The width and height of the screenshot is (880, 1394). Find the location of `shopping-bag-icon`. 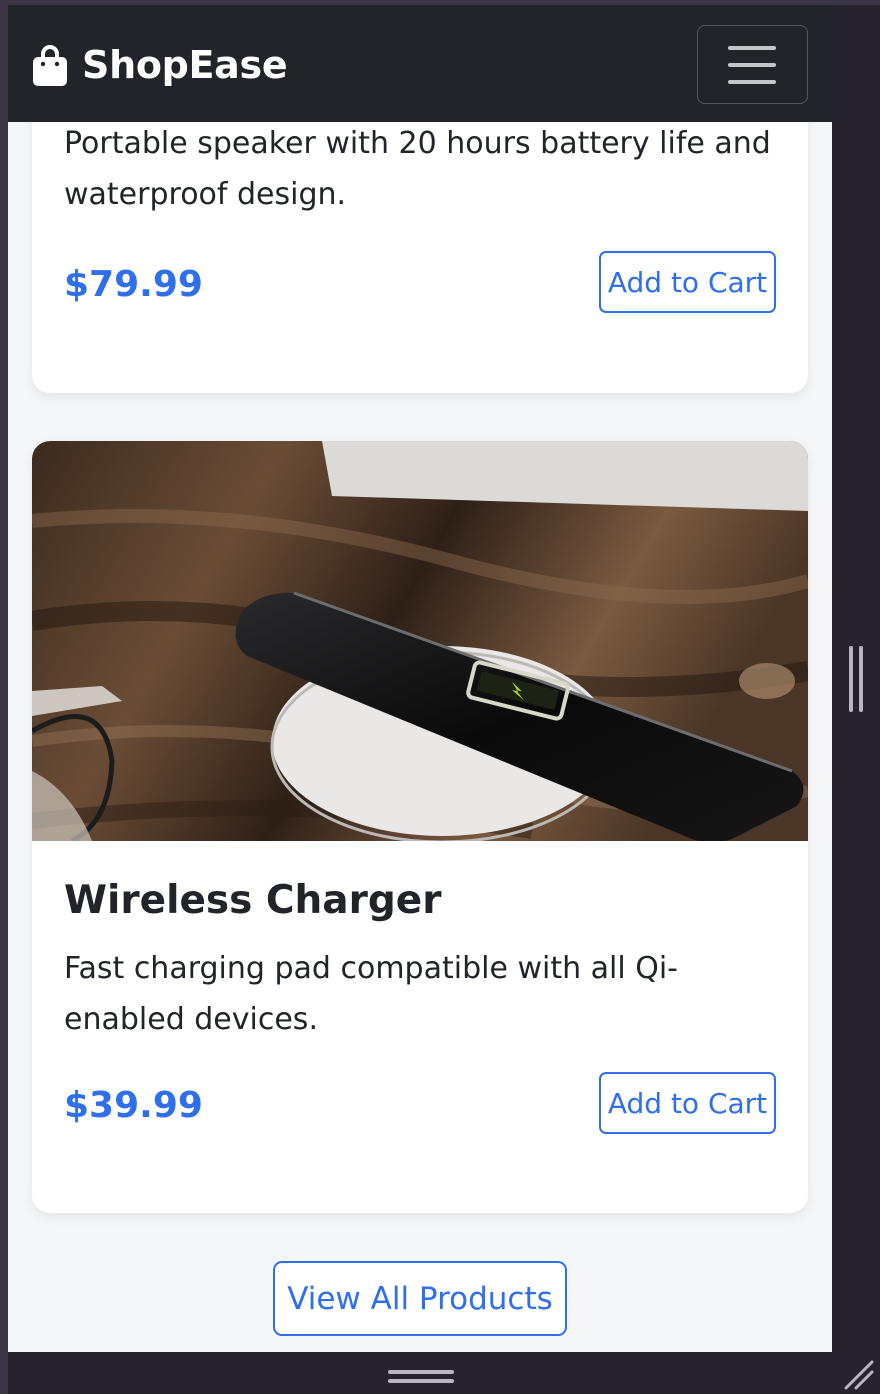

shopping-bag-icon is located at coordinates (50, 65).